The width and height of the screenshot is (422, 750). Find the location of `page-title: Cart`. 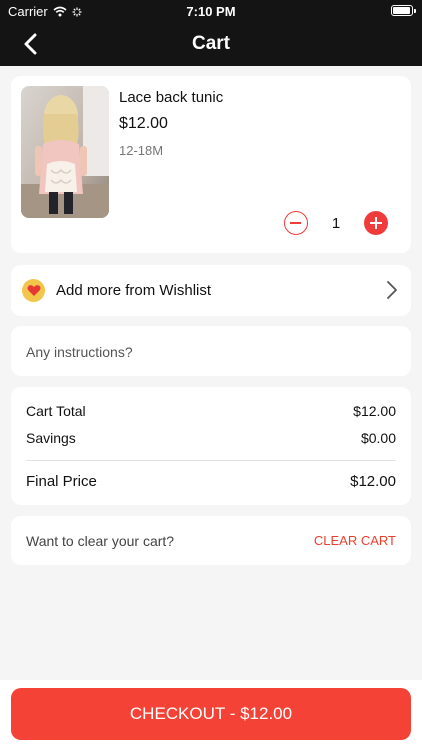

page-title: Cart is located at coordinates (210, 43).